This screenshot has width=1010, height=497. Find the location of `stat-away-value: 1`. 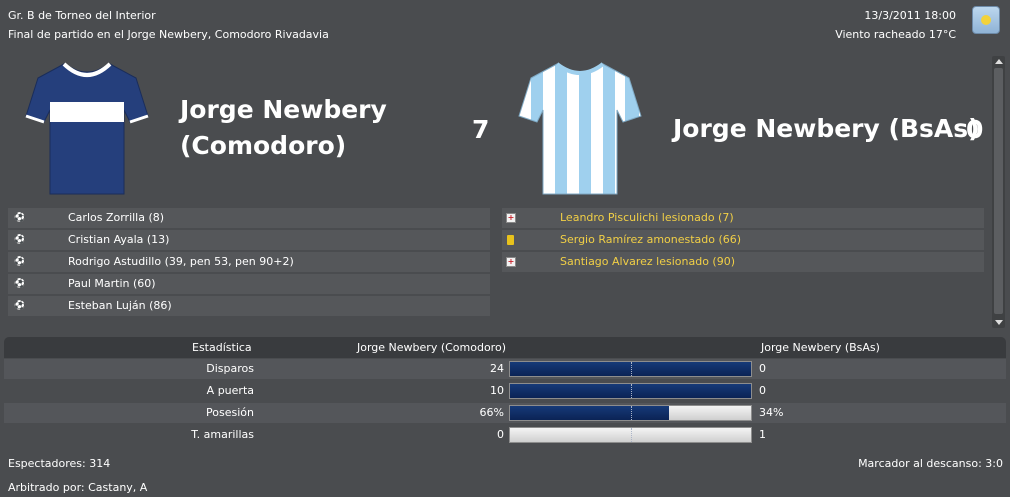

stat-away-value: 1 is located at coordinates (762, 434).